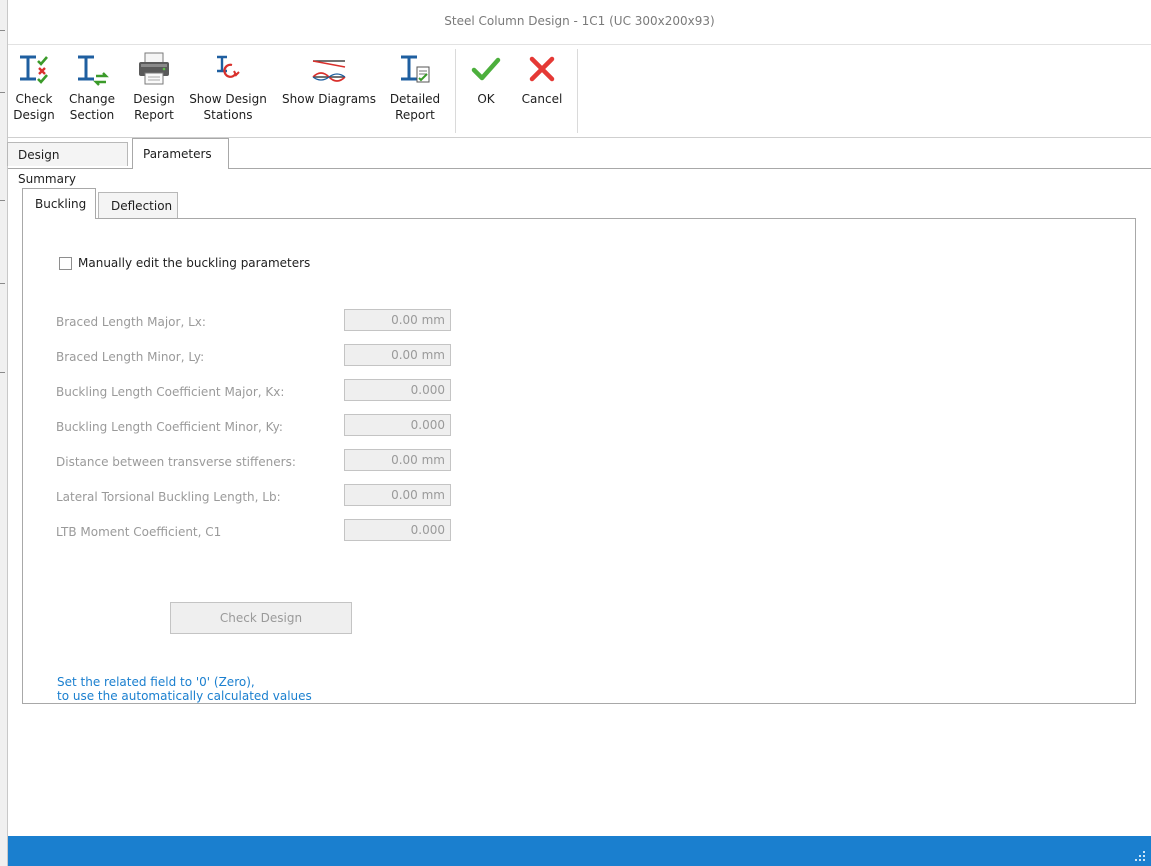  What do you see at coordinates (542, 69) in the screenshot?
I see `cross-icon` at bounding box center [542, 69].